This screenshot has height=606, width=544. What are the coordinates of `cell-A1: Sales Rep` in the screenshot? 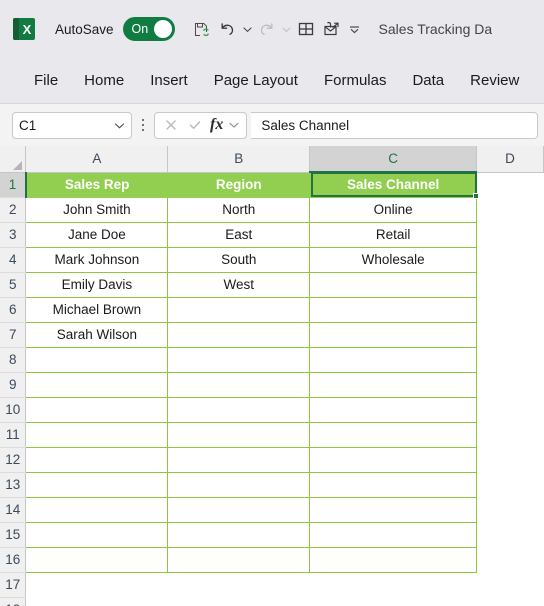 It's located at (97, 184).